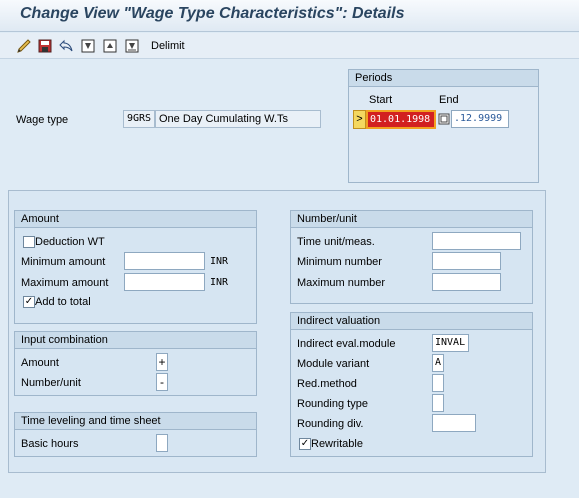 This screenshot has height=498, width=579. I want to click on field-marker: >, so click(359, 119).